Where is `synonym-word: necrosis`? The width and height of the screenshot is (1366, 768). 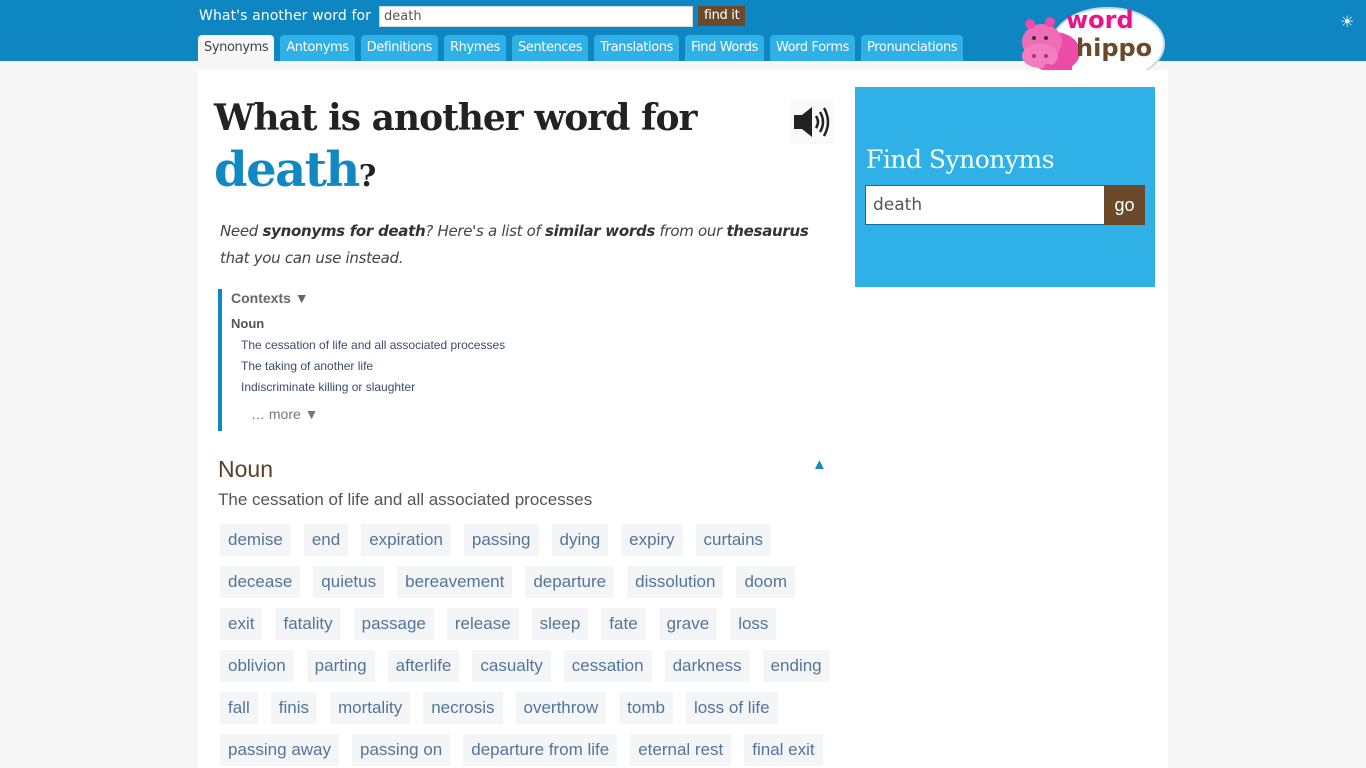
synonym-word: necrosis is located at coordinates (463, 708).